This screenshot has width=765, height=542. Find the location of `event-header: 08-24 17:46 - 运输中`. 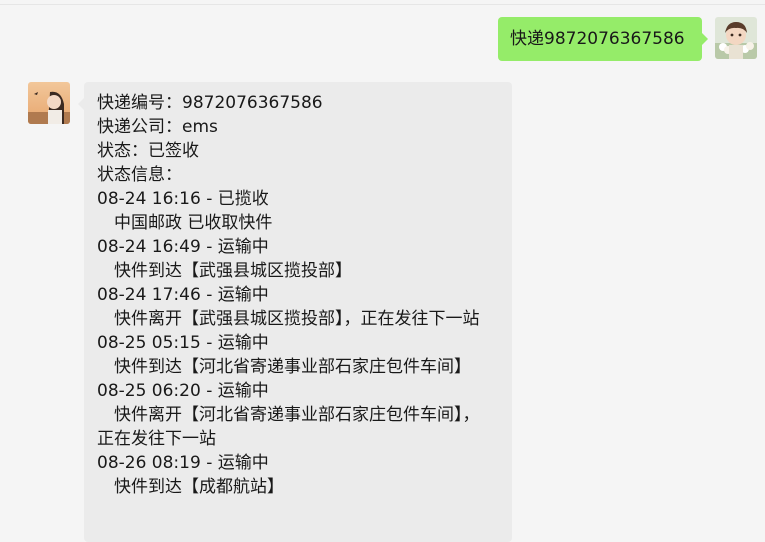

event-header: 08-24 17:46 - 运输中 is located at coordinates (183, 295).